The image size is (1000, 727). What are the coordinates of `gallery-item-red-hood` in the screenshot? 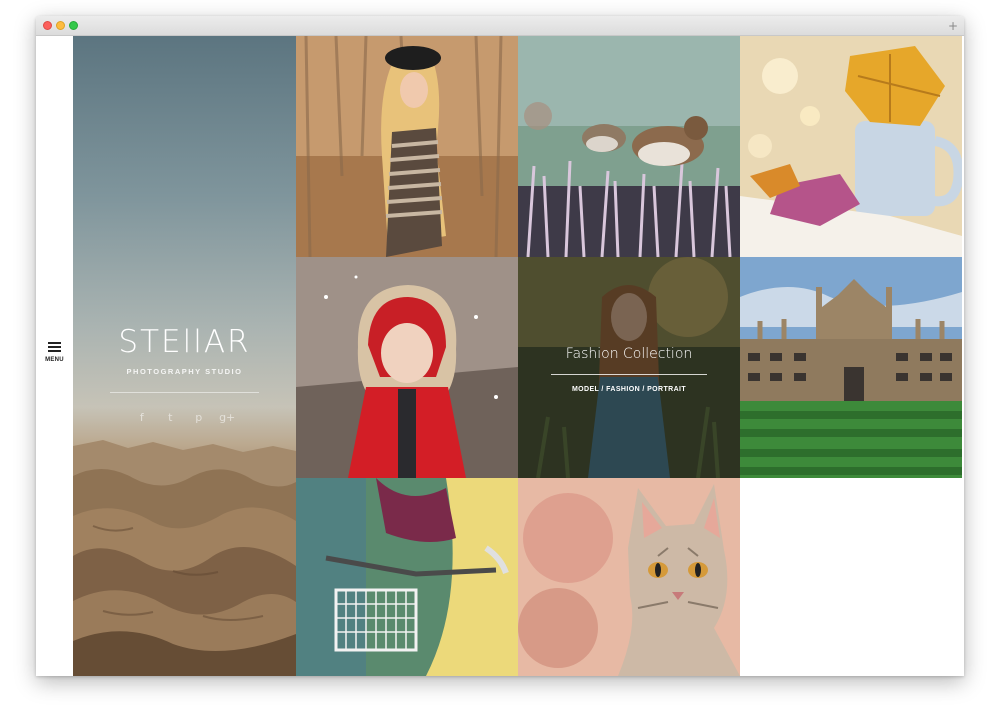 It's located at (407, 367).